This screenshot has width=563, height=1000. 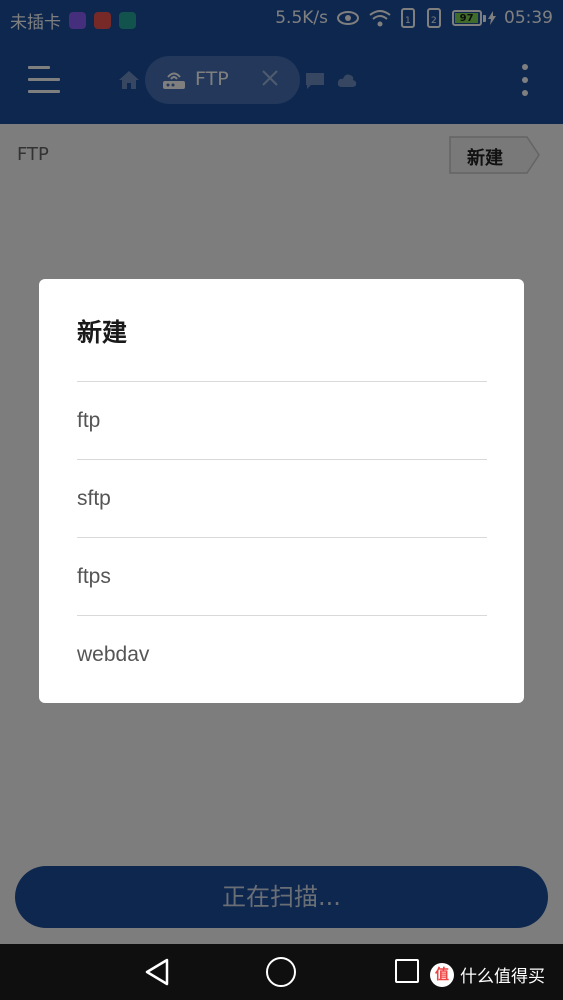 I want to click on watermark-text: 什么值得买, so click(x=502, y=977).